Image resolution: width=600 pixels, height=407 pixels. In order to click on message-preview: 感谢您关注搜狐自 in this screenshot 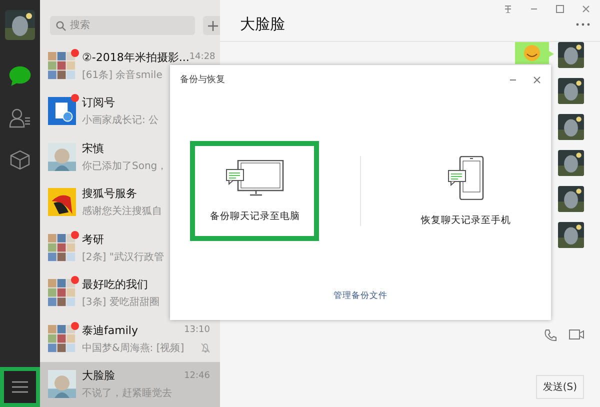, I will do `click(122, 211)`.